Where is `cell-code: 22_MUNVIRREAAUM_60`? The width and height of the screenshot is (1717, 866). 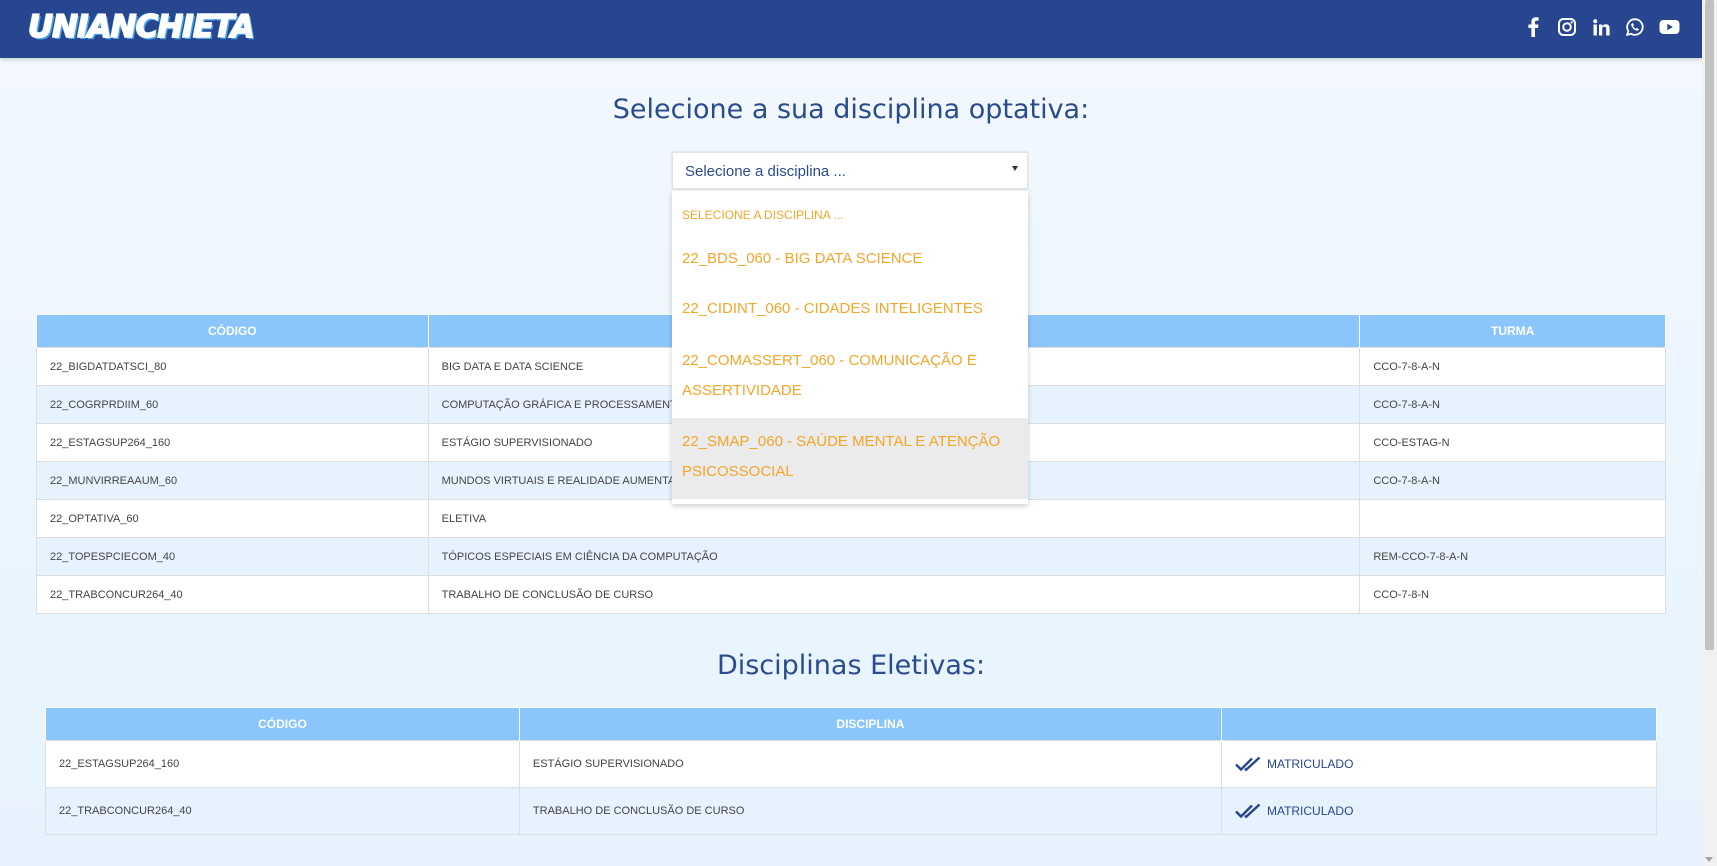 cell-code: 22_MUNVIRREAAUM_60 is located at coordinates (232, 480).